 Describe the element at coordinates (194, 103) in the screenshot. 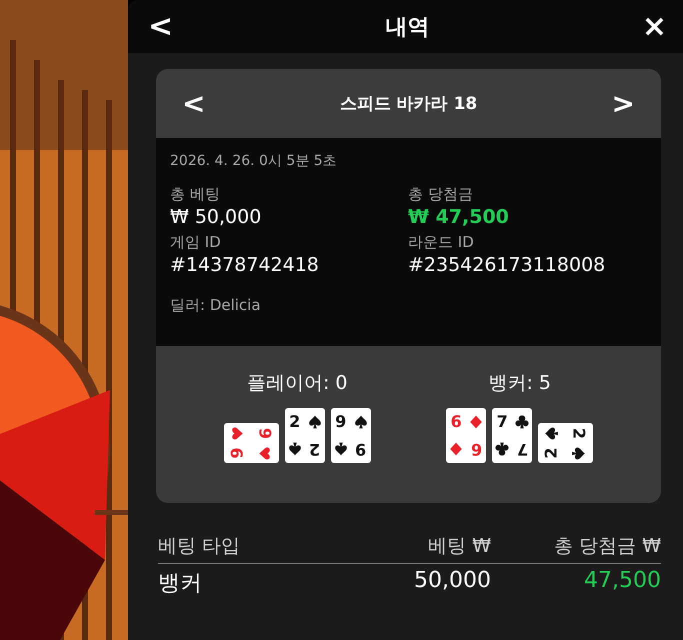

I see `previous-button: <` at that location.